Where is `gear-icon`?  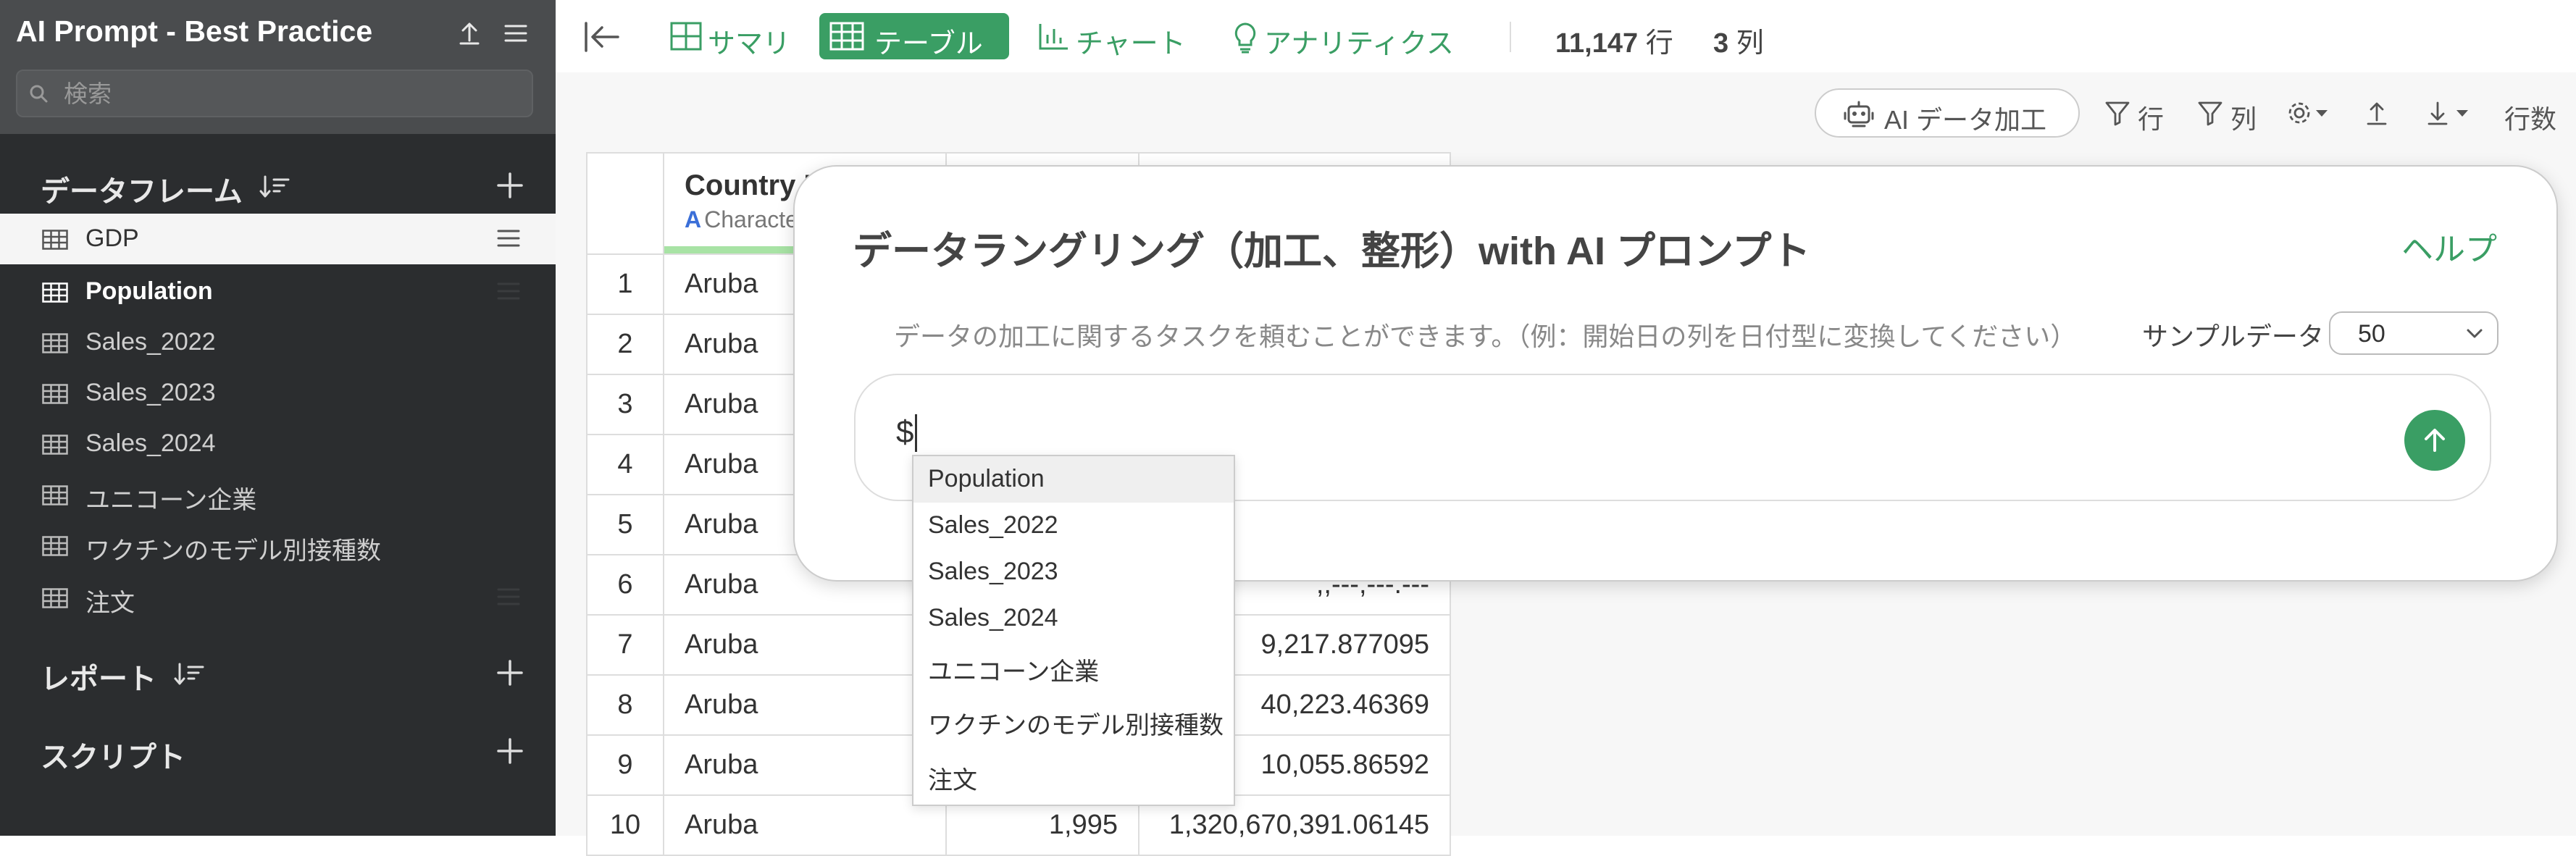 gear-icon is located at coordinates (2308, 113).